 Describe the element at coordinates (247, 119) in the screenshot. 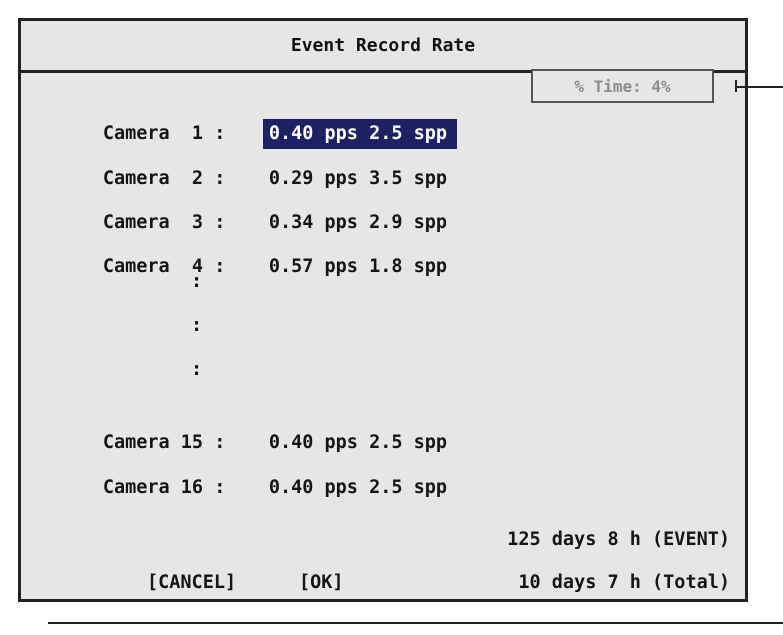

I see `camera-row-1: Camera 1 :0.40 pps 2.5 spp` at that location.